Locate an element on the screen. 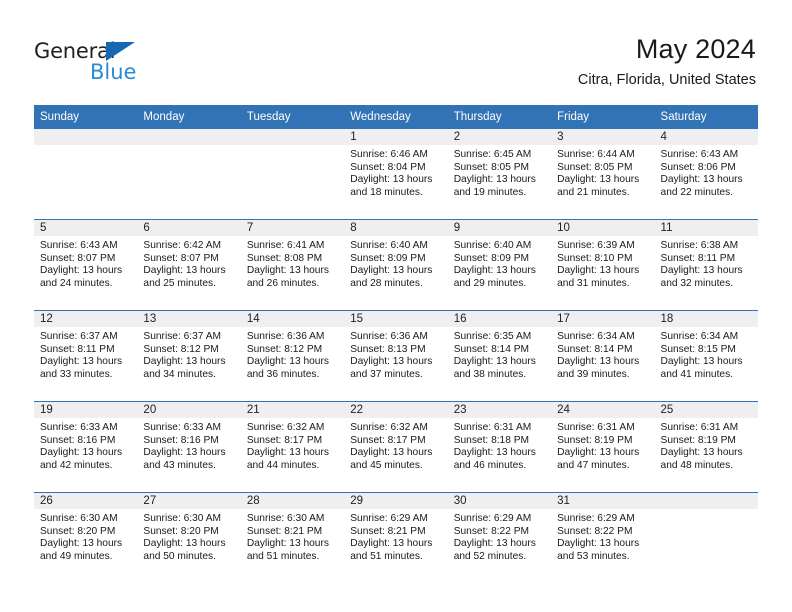 The height and width of the screenshot is (612, 792). day-detail-line: and 22 minutes. is located at coordinates (697, 192).